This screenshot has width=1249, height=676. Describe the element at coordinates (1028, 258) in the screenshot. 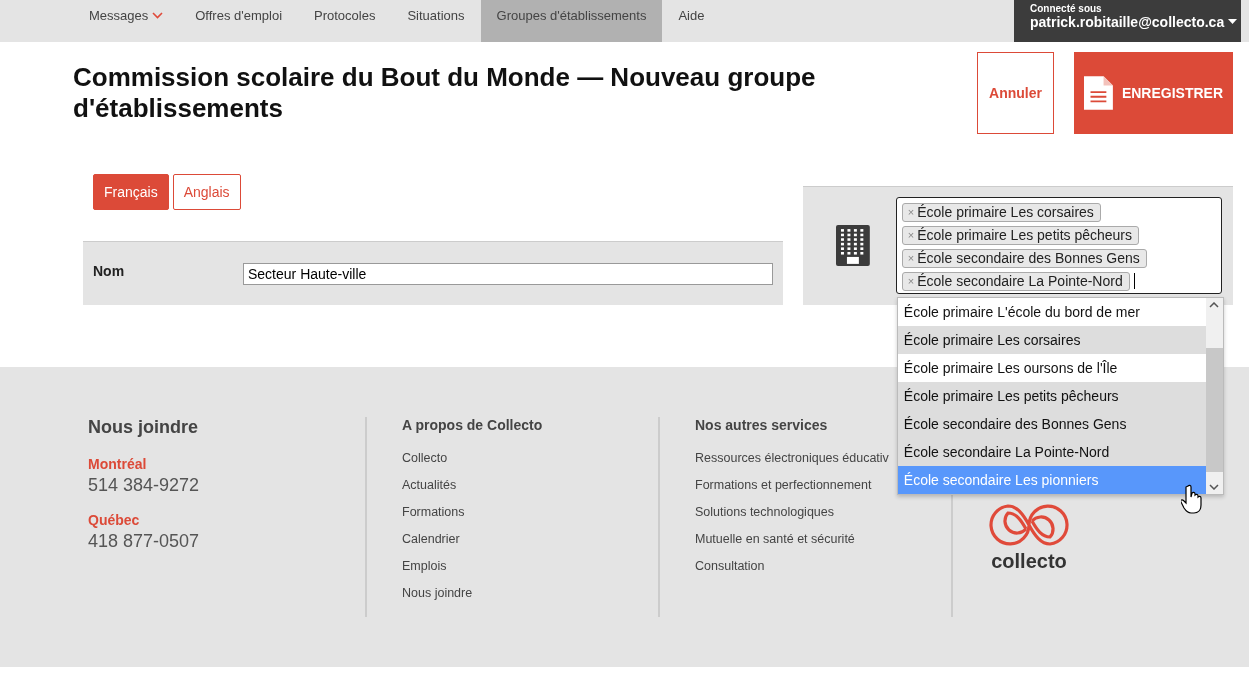

I see `tag-label: École secondaire des Bonnes Gens` at that location.